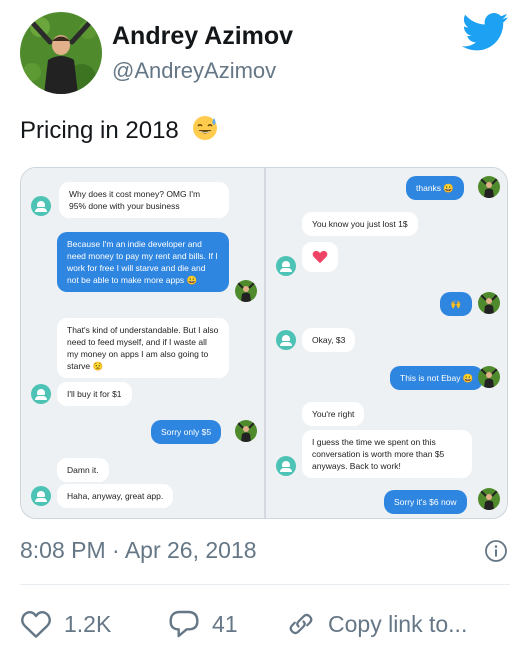  I want to click on chat-bubble-incoming: Okay, $3, so click(329, 340).